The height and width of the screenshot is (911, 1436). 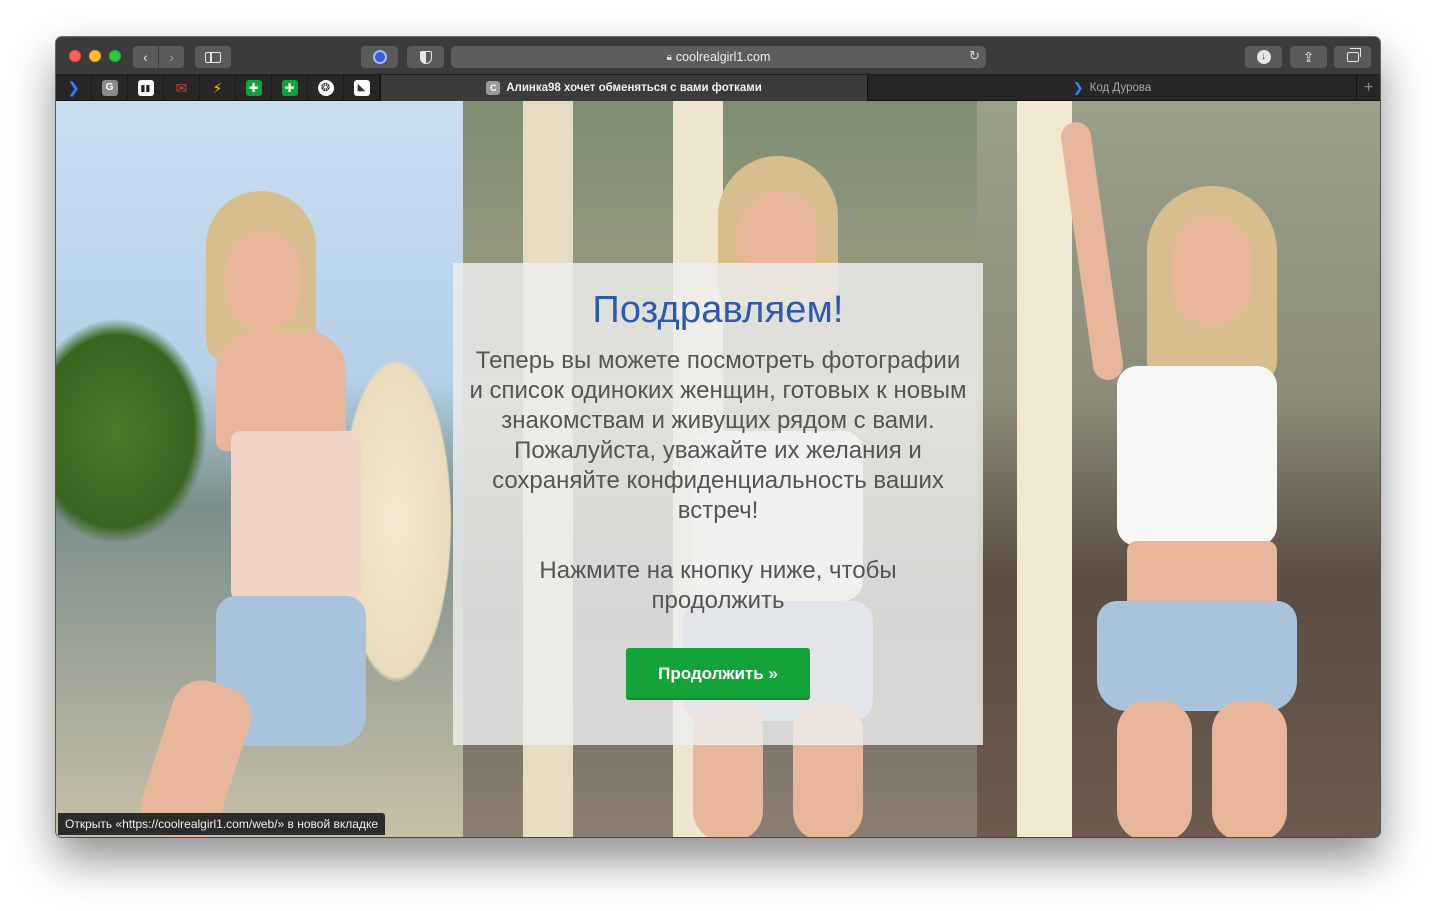 I want to click on sidebar-icon, so click(x=213, y=57).